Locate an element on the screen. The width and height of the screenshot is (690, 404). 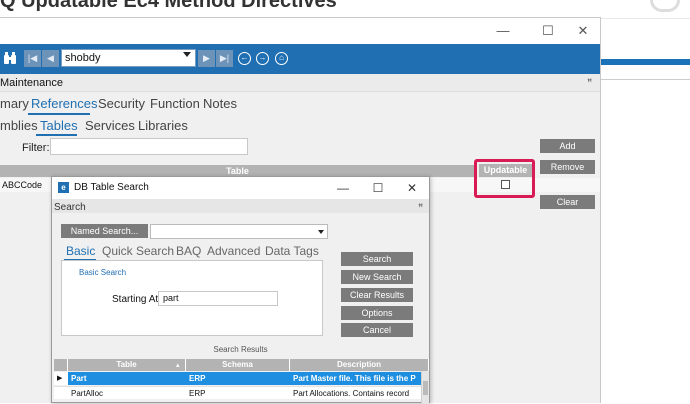
results-column-header: Schema is located at coordinates (238, 365).